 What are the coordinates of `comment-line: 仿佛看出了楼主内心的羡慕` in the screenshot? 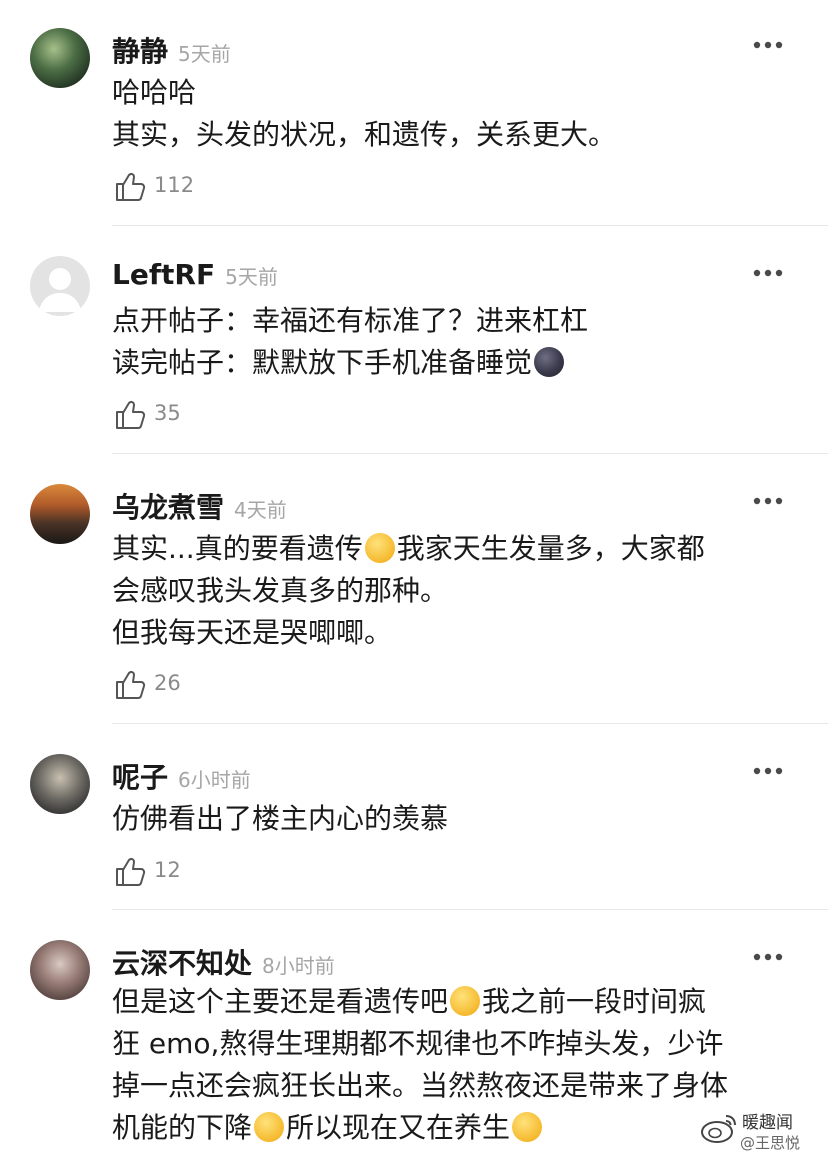 It's located at (280, 818).